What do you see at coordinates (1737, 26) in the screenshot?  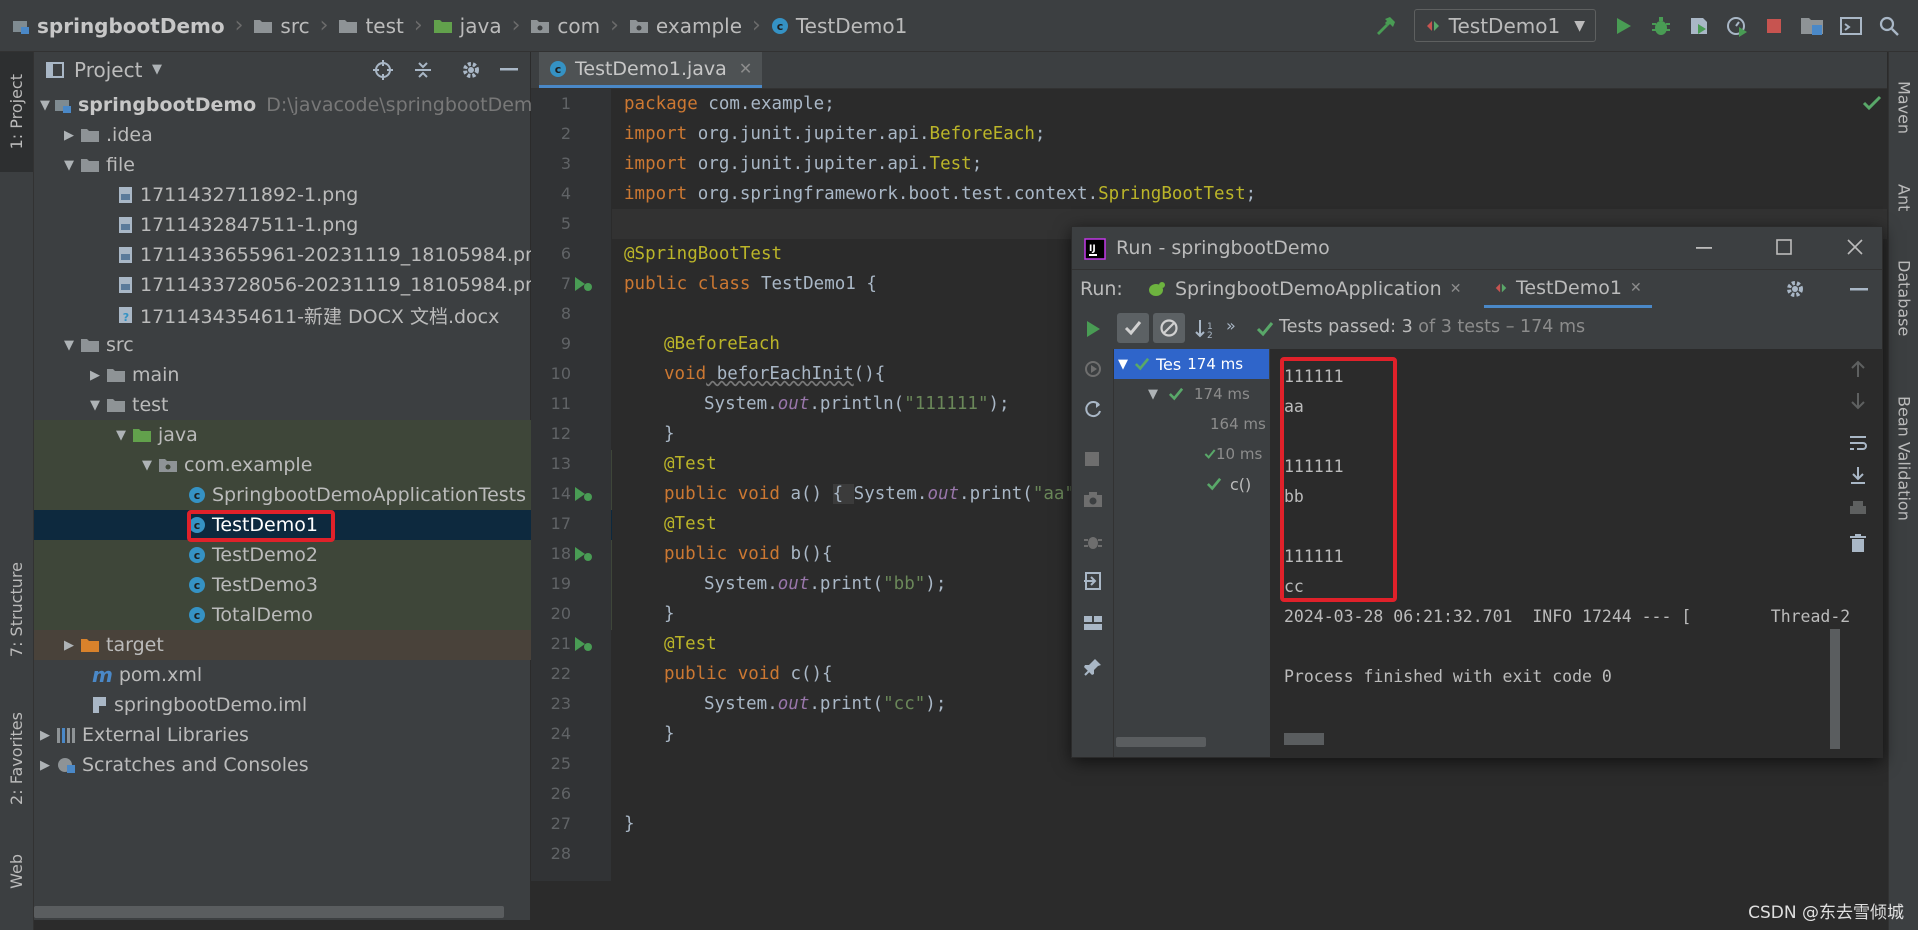 I see `profile-icon` at bounding box center [1737, 26].